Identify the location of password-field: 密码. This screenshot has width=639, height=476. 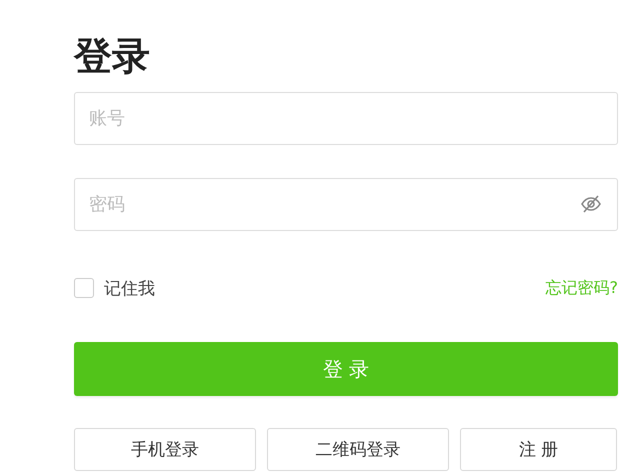
(346, 204).